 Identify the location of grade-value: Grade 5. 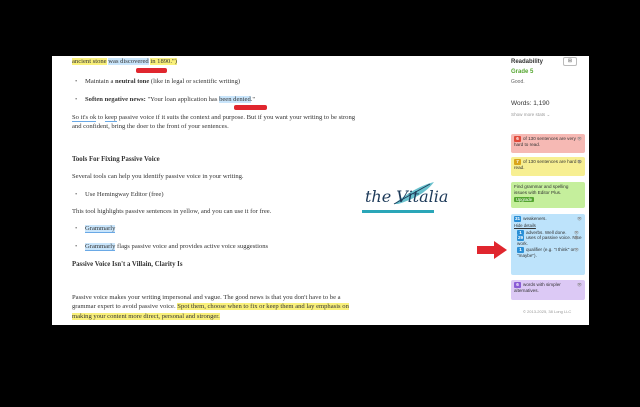
(522, 72).